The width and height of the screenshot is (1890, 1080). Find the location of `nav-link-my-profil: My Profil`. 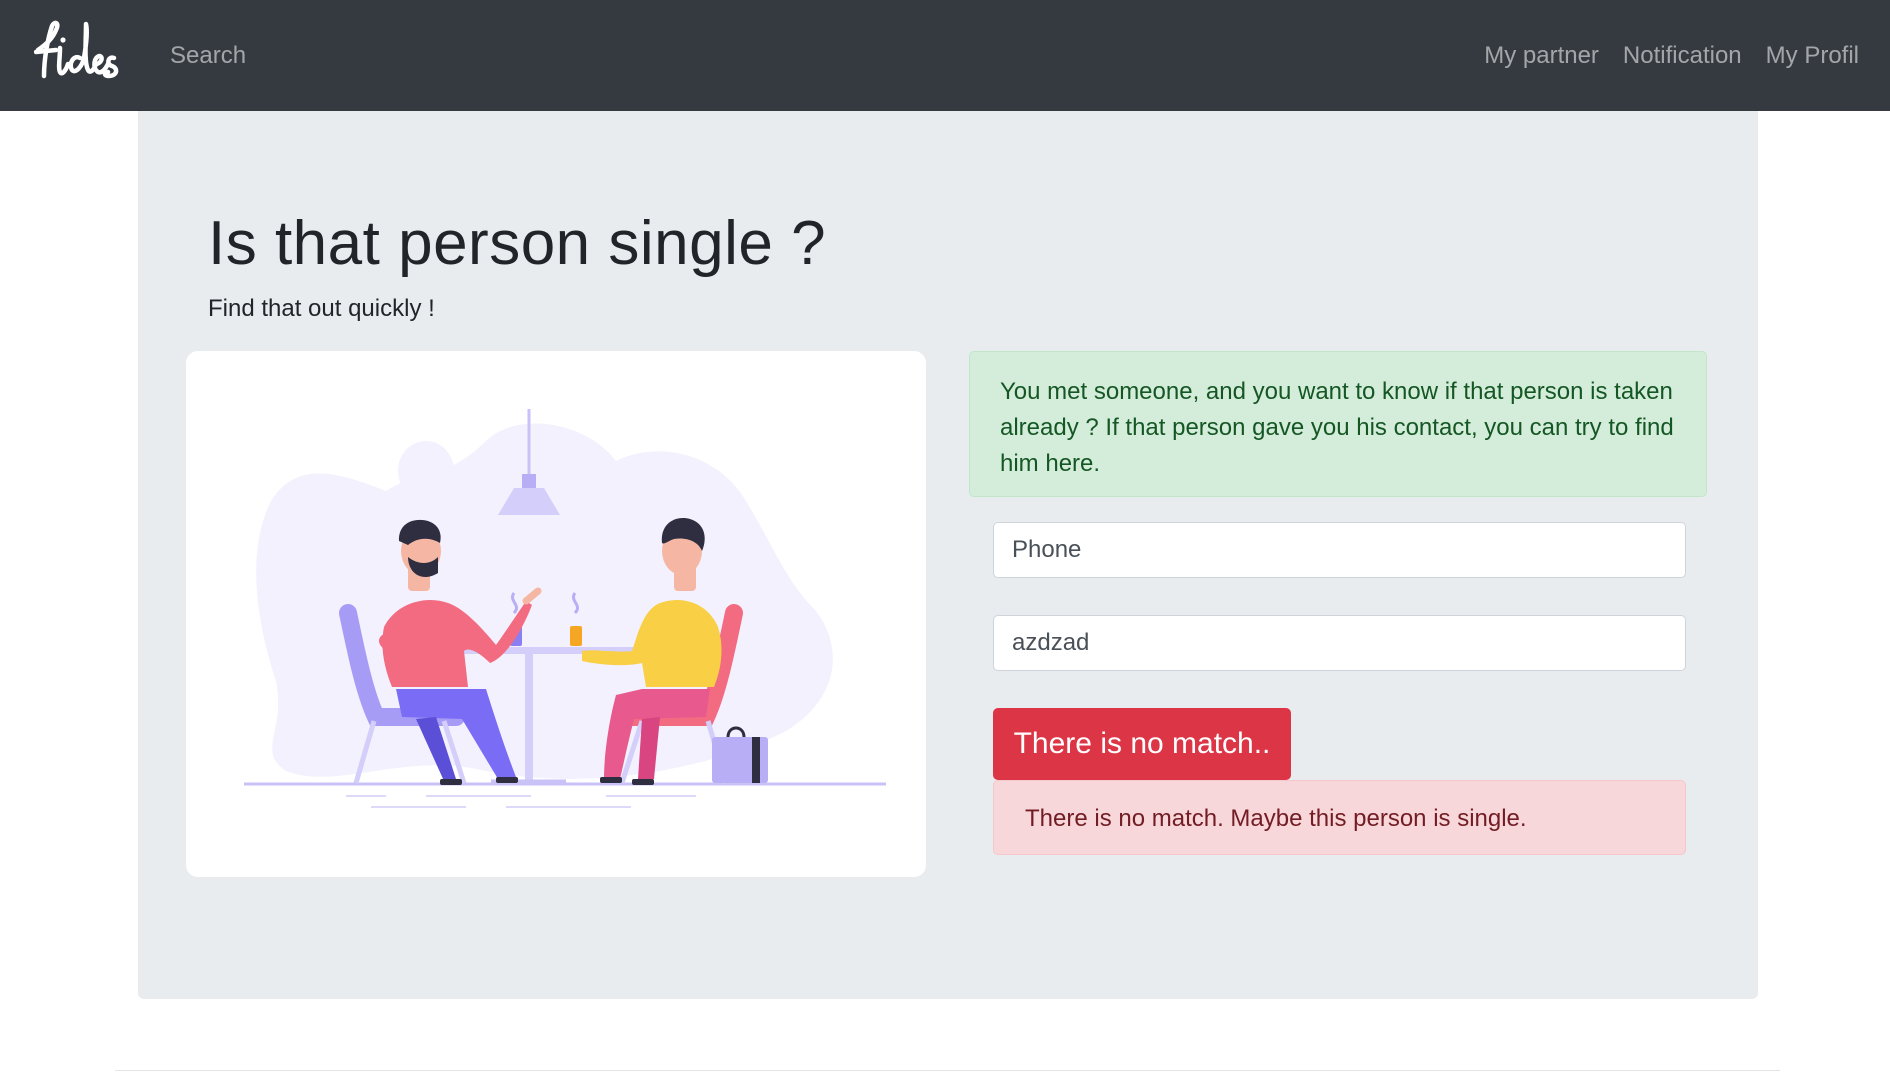

nav-link-my-profil: My Profil is located at coordinates (1812, 56).